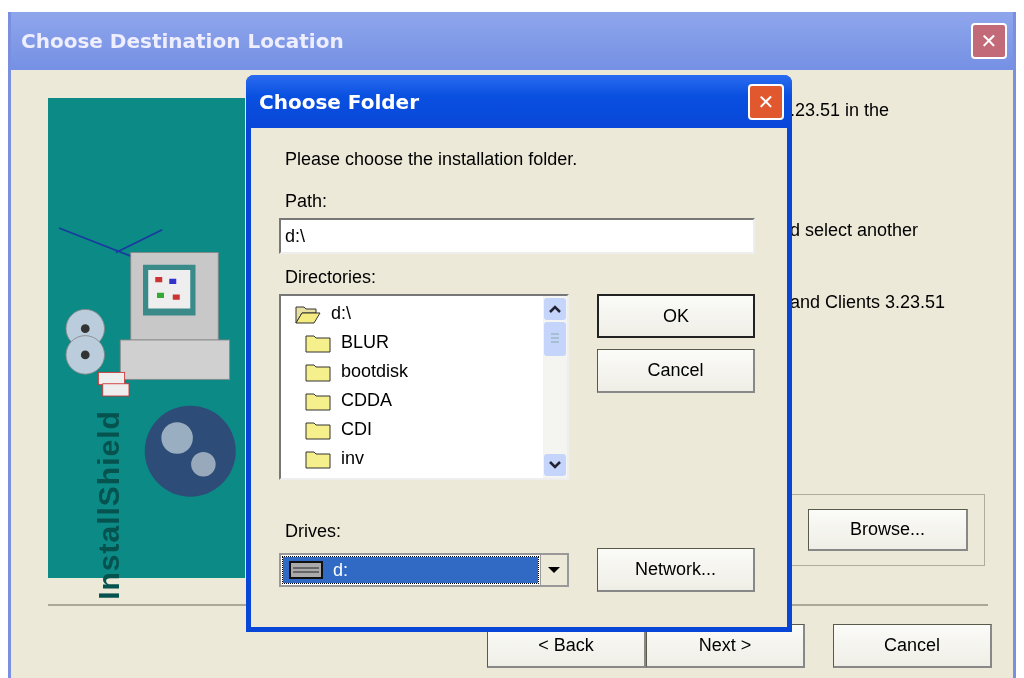 Image resolution: width=1024 pixels, height=678 pixels. I want to click on window-title: Choose Destination Location, so click(182, 41).